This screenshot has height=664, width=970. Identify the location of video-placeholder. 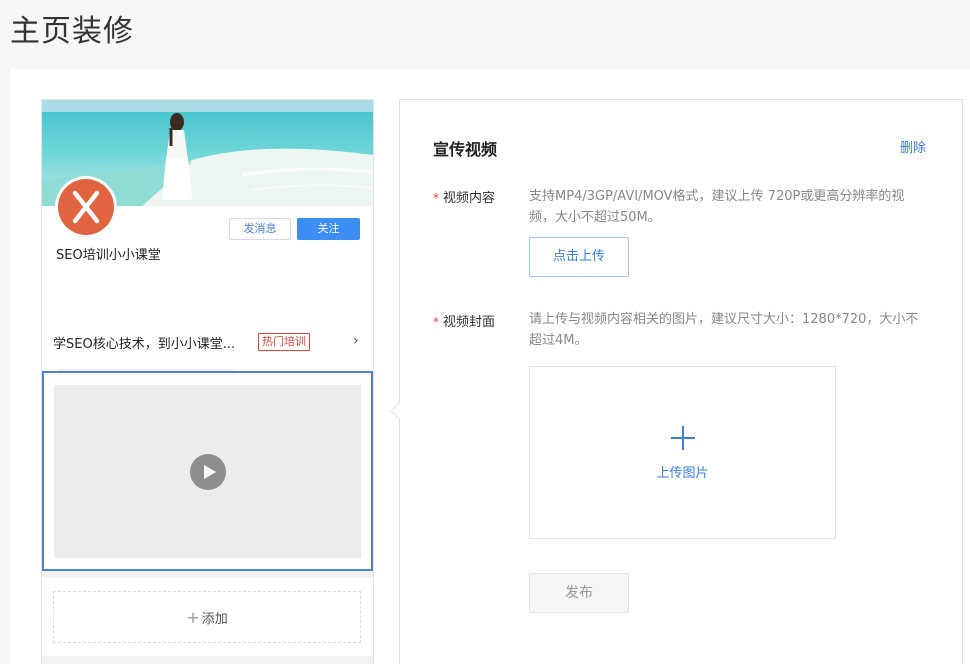
(207, 471).